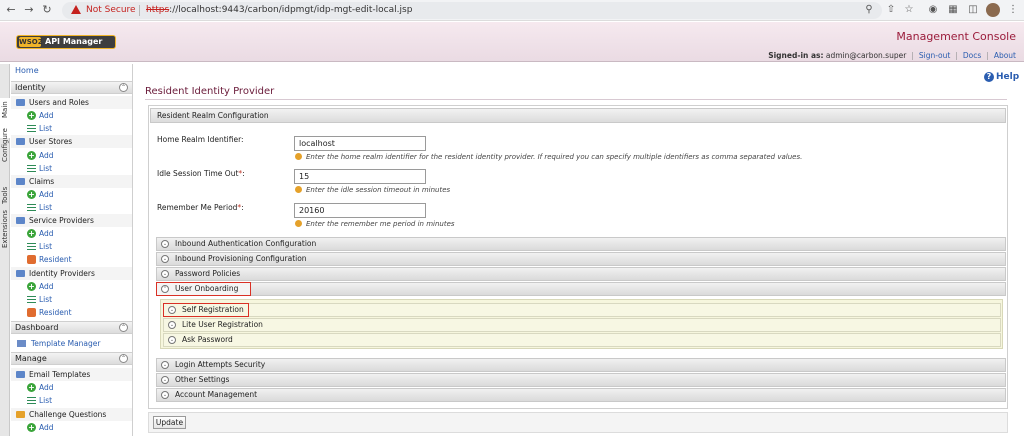 The width and height of the screenshot is (1024, 436). Describe the element at coordinates (1005, 55) in the screenshot. I see `about-link: About` at that location.